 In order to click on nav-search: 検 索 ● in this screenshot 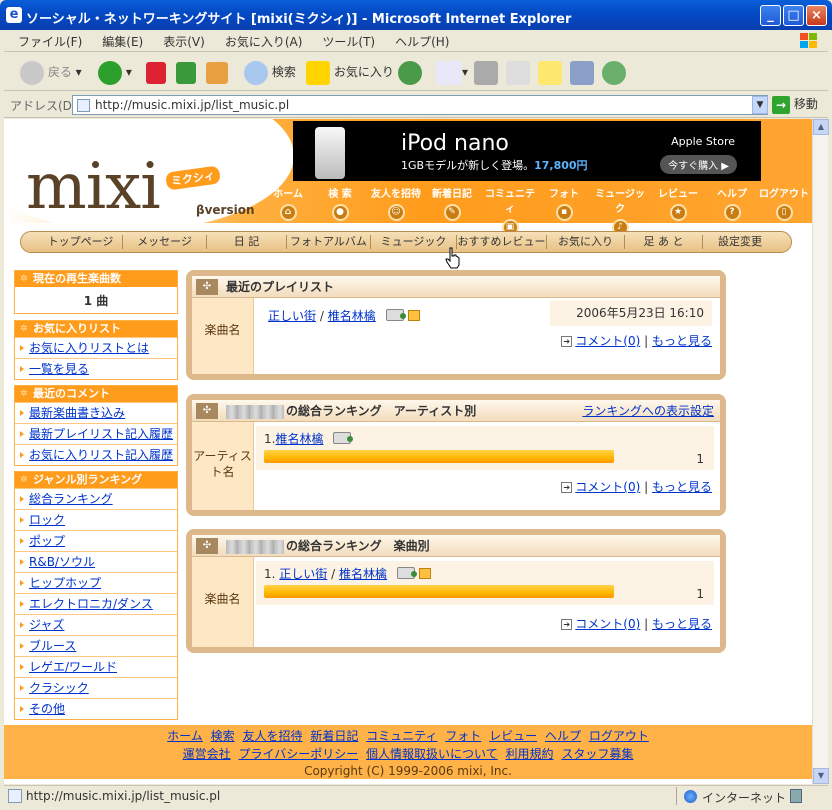, I will do `click(340, 203)`.